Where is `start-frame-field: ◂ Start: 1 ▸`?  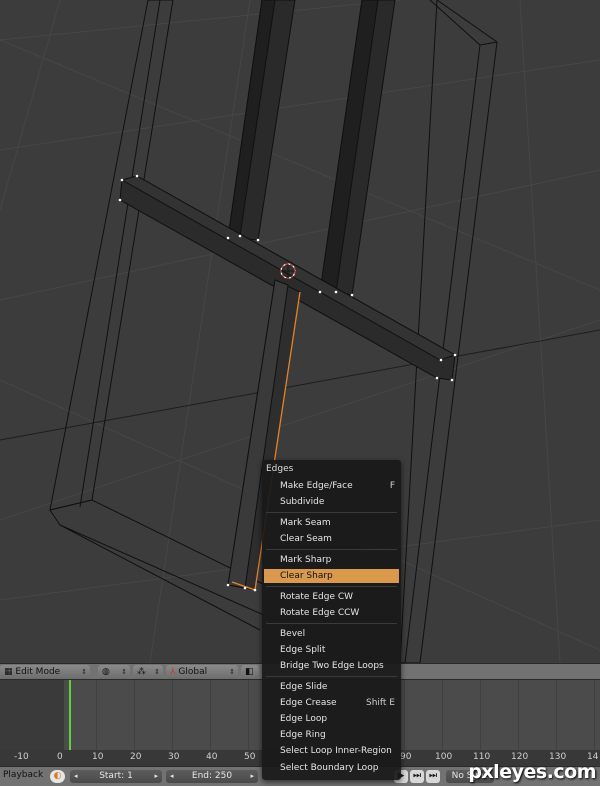 start-frame-field: ◂ Start: 1 ▸ is located at coordinates (116, 776).